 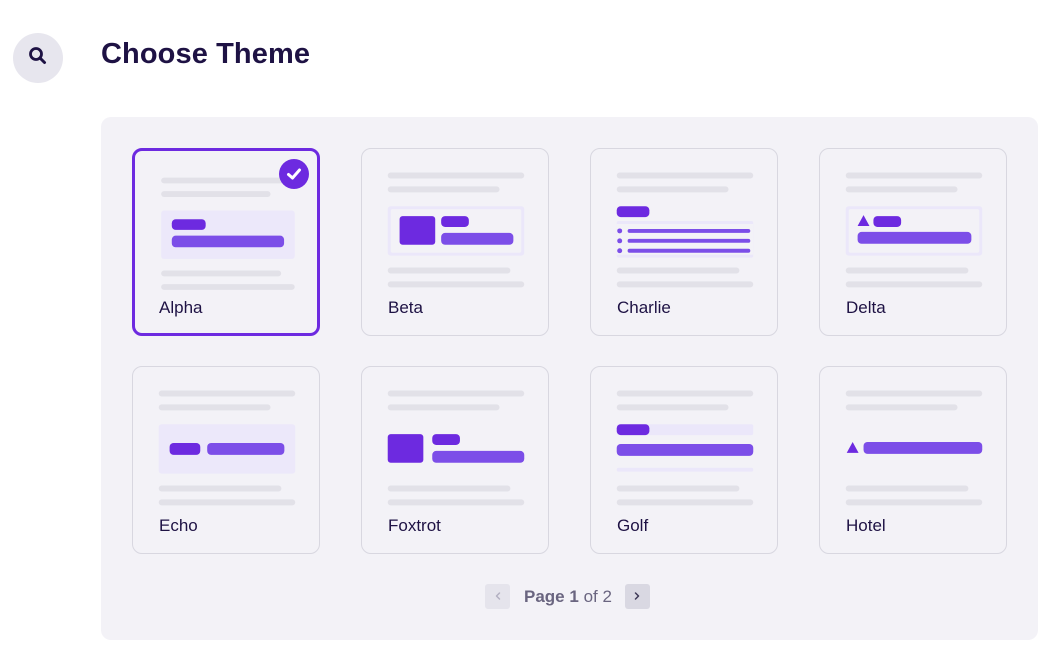 I want to click on theme-card-beta: Beta, so click(x=455, y=242).